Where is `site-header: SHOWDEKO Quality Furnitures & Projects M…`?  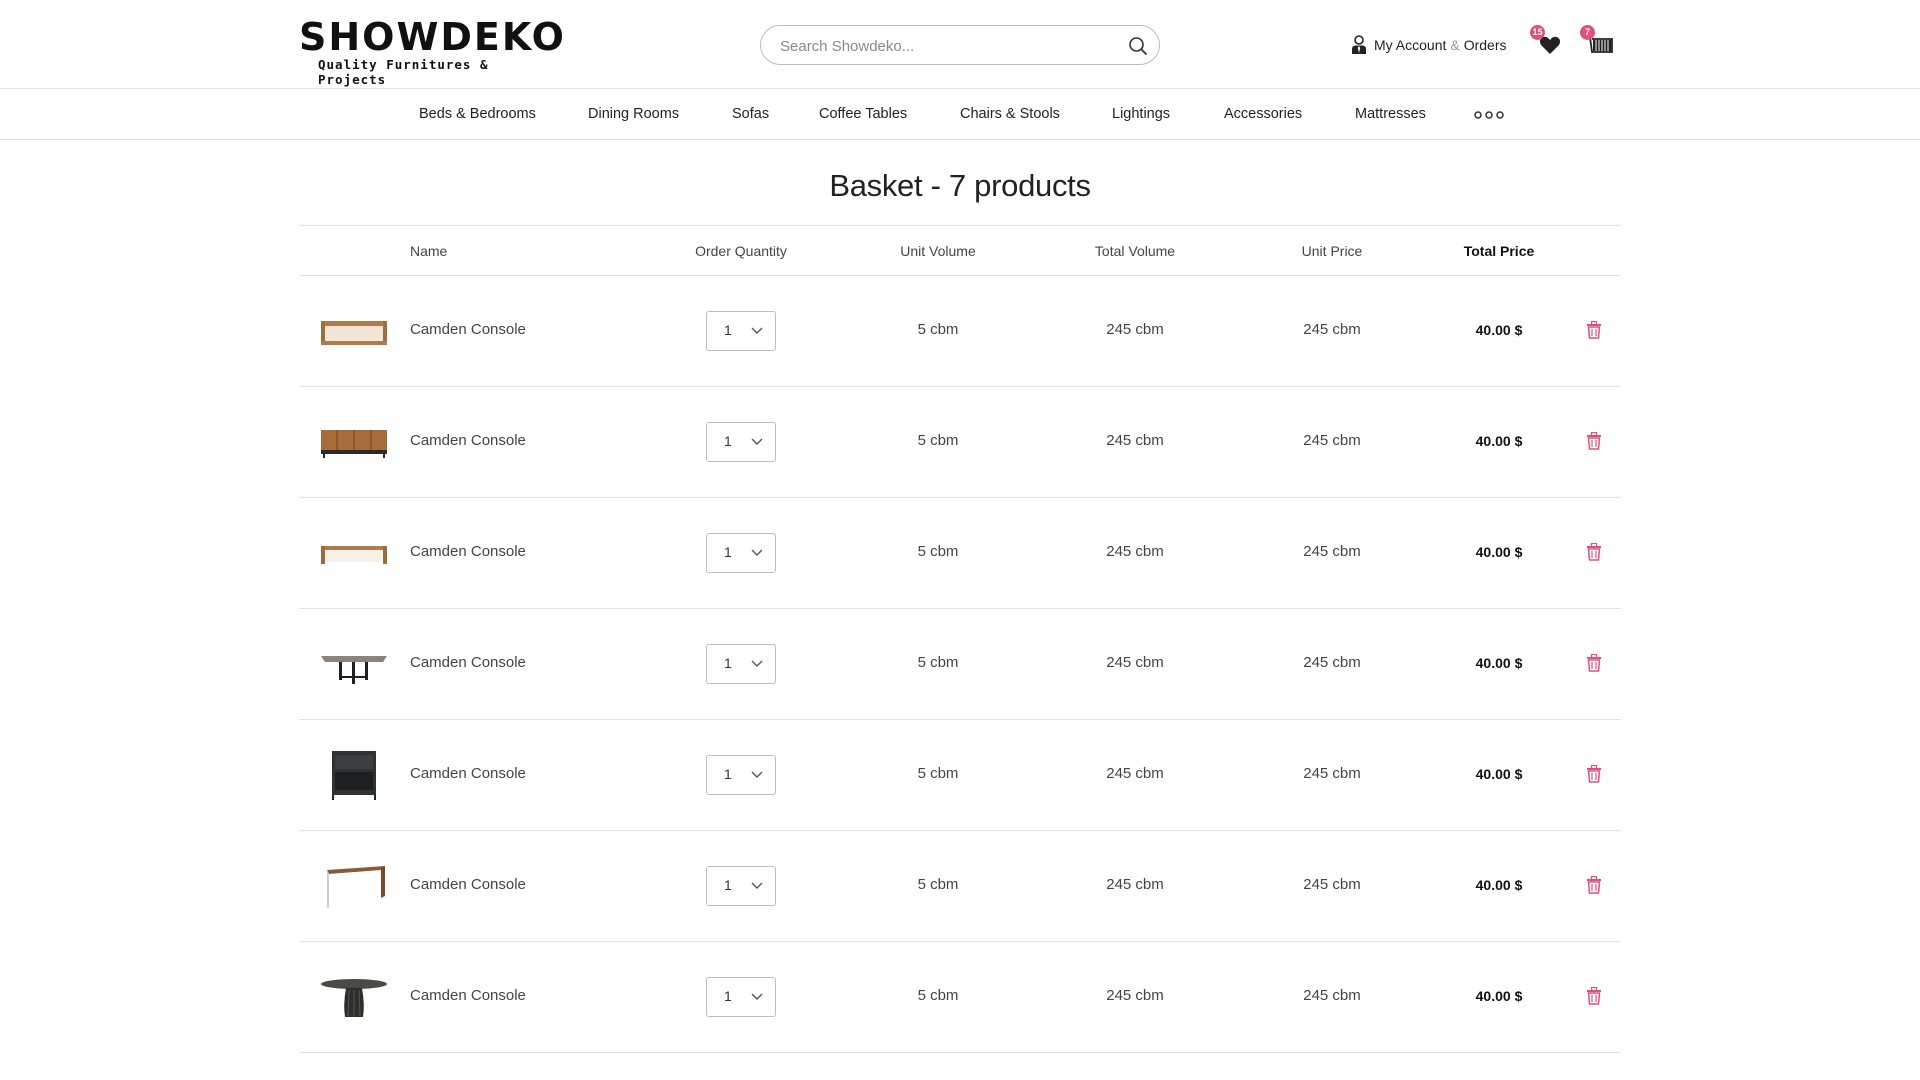 site-header: SHOWDEKO Quality Furnitures & Projects M… is located at coordinates (960, 44).